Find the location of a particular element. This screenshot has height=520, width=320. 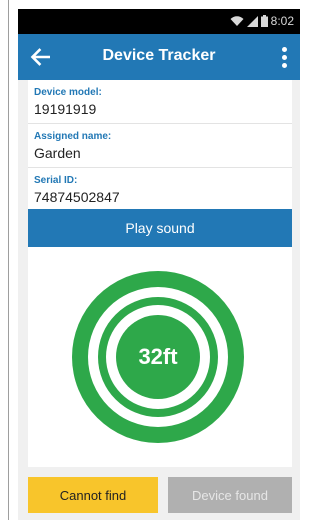

more-vertical-icon is located at coordinates (284, 49).